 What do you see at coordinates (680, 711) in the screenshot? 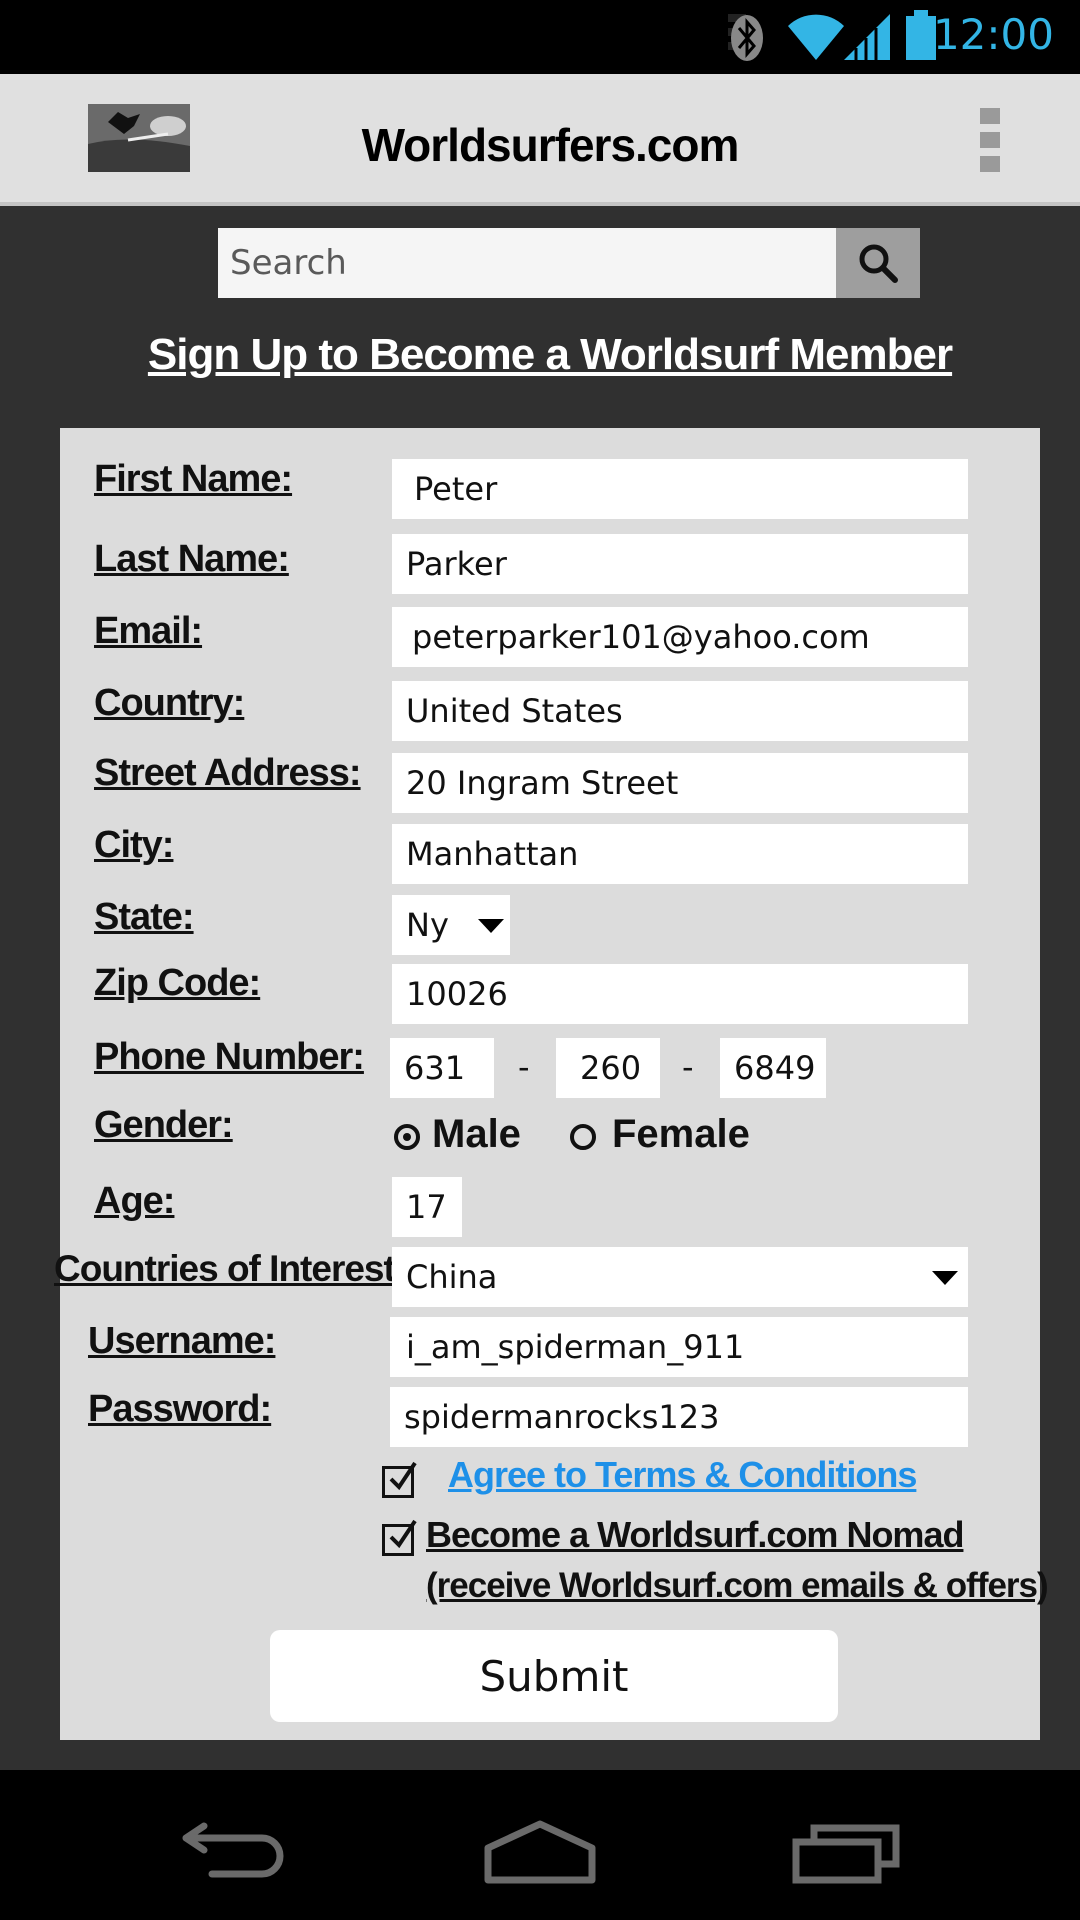
I see `country-field: United States` at bounding box center [680, 711].